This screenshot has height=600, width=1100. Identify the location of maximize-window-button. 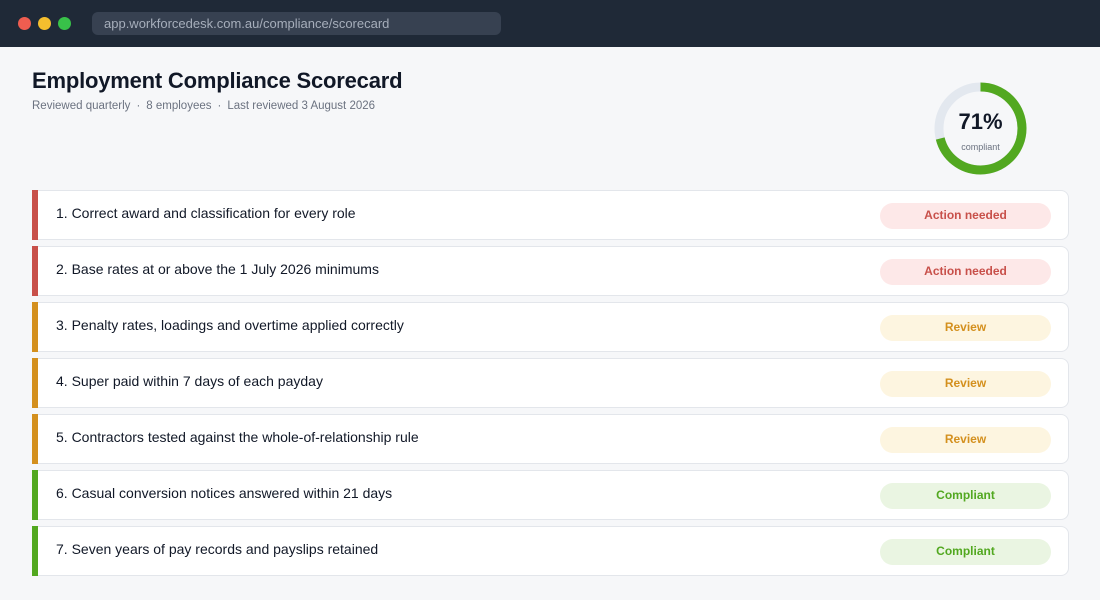
(64, 23).